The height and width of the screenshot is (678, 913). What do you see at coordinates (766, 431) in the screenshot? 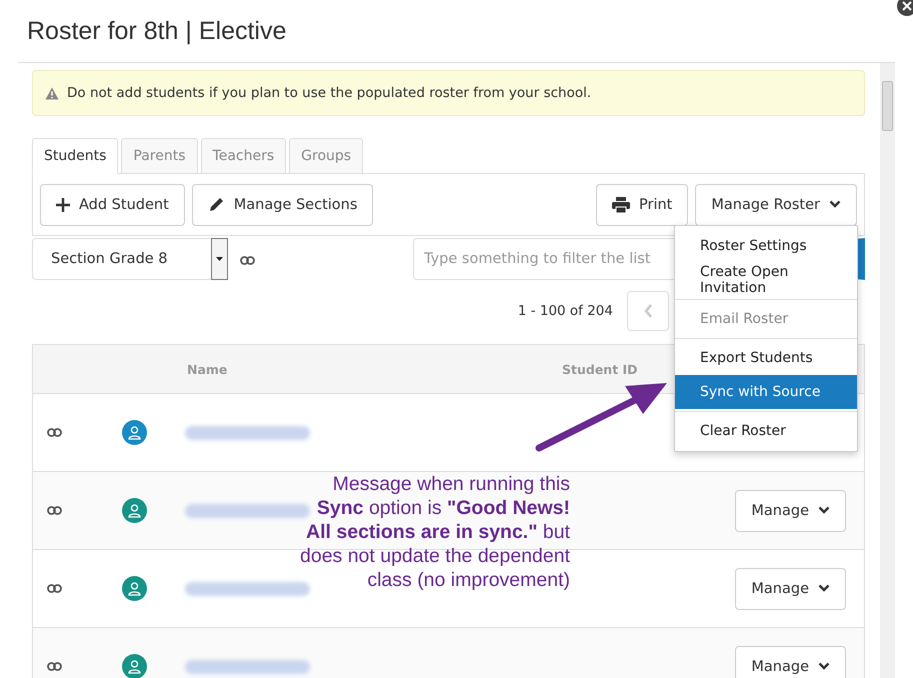
I see `menu-item: Clear Roster` at bounding box center [766, 431].